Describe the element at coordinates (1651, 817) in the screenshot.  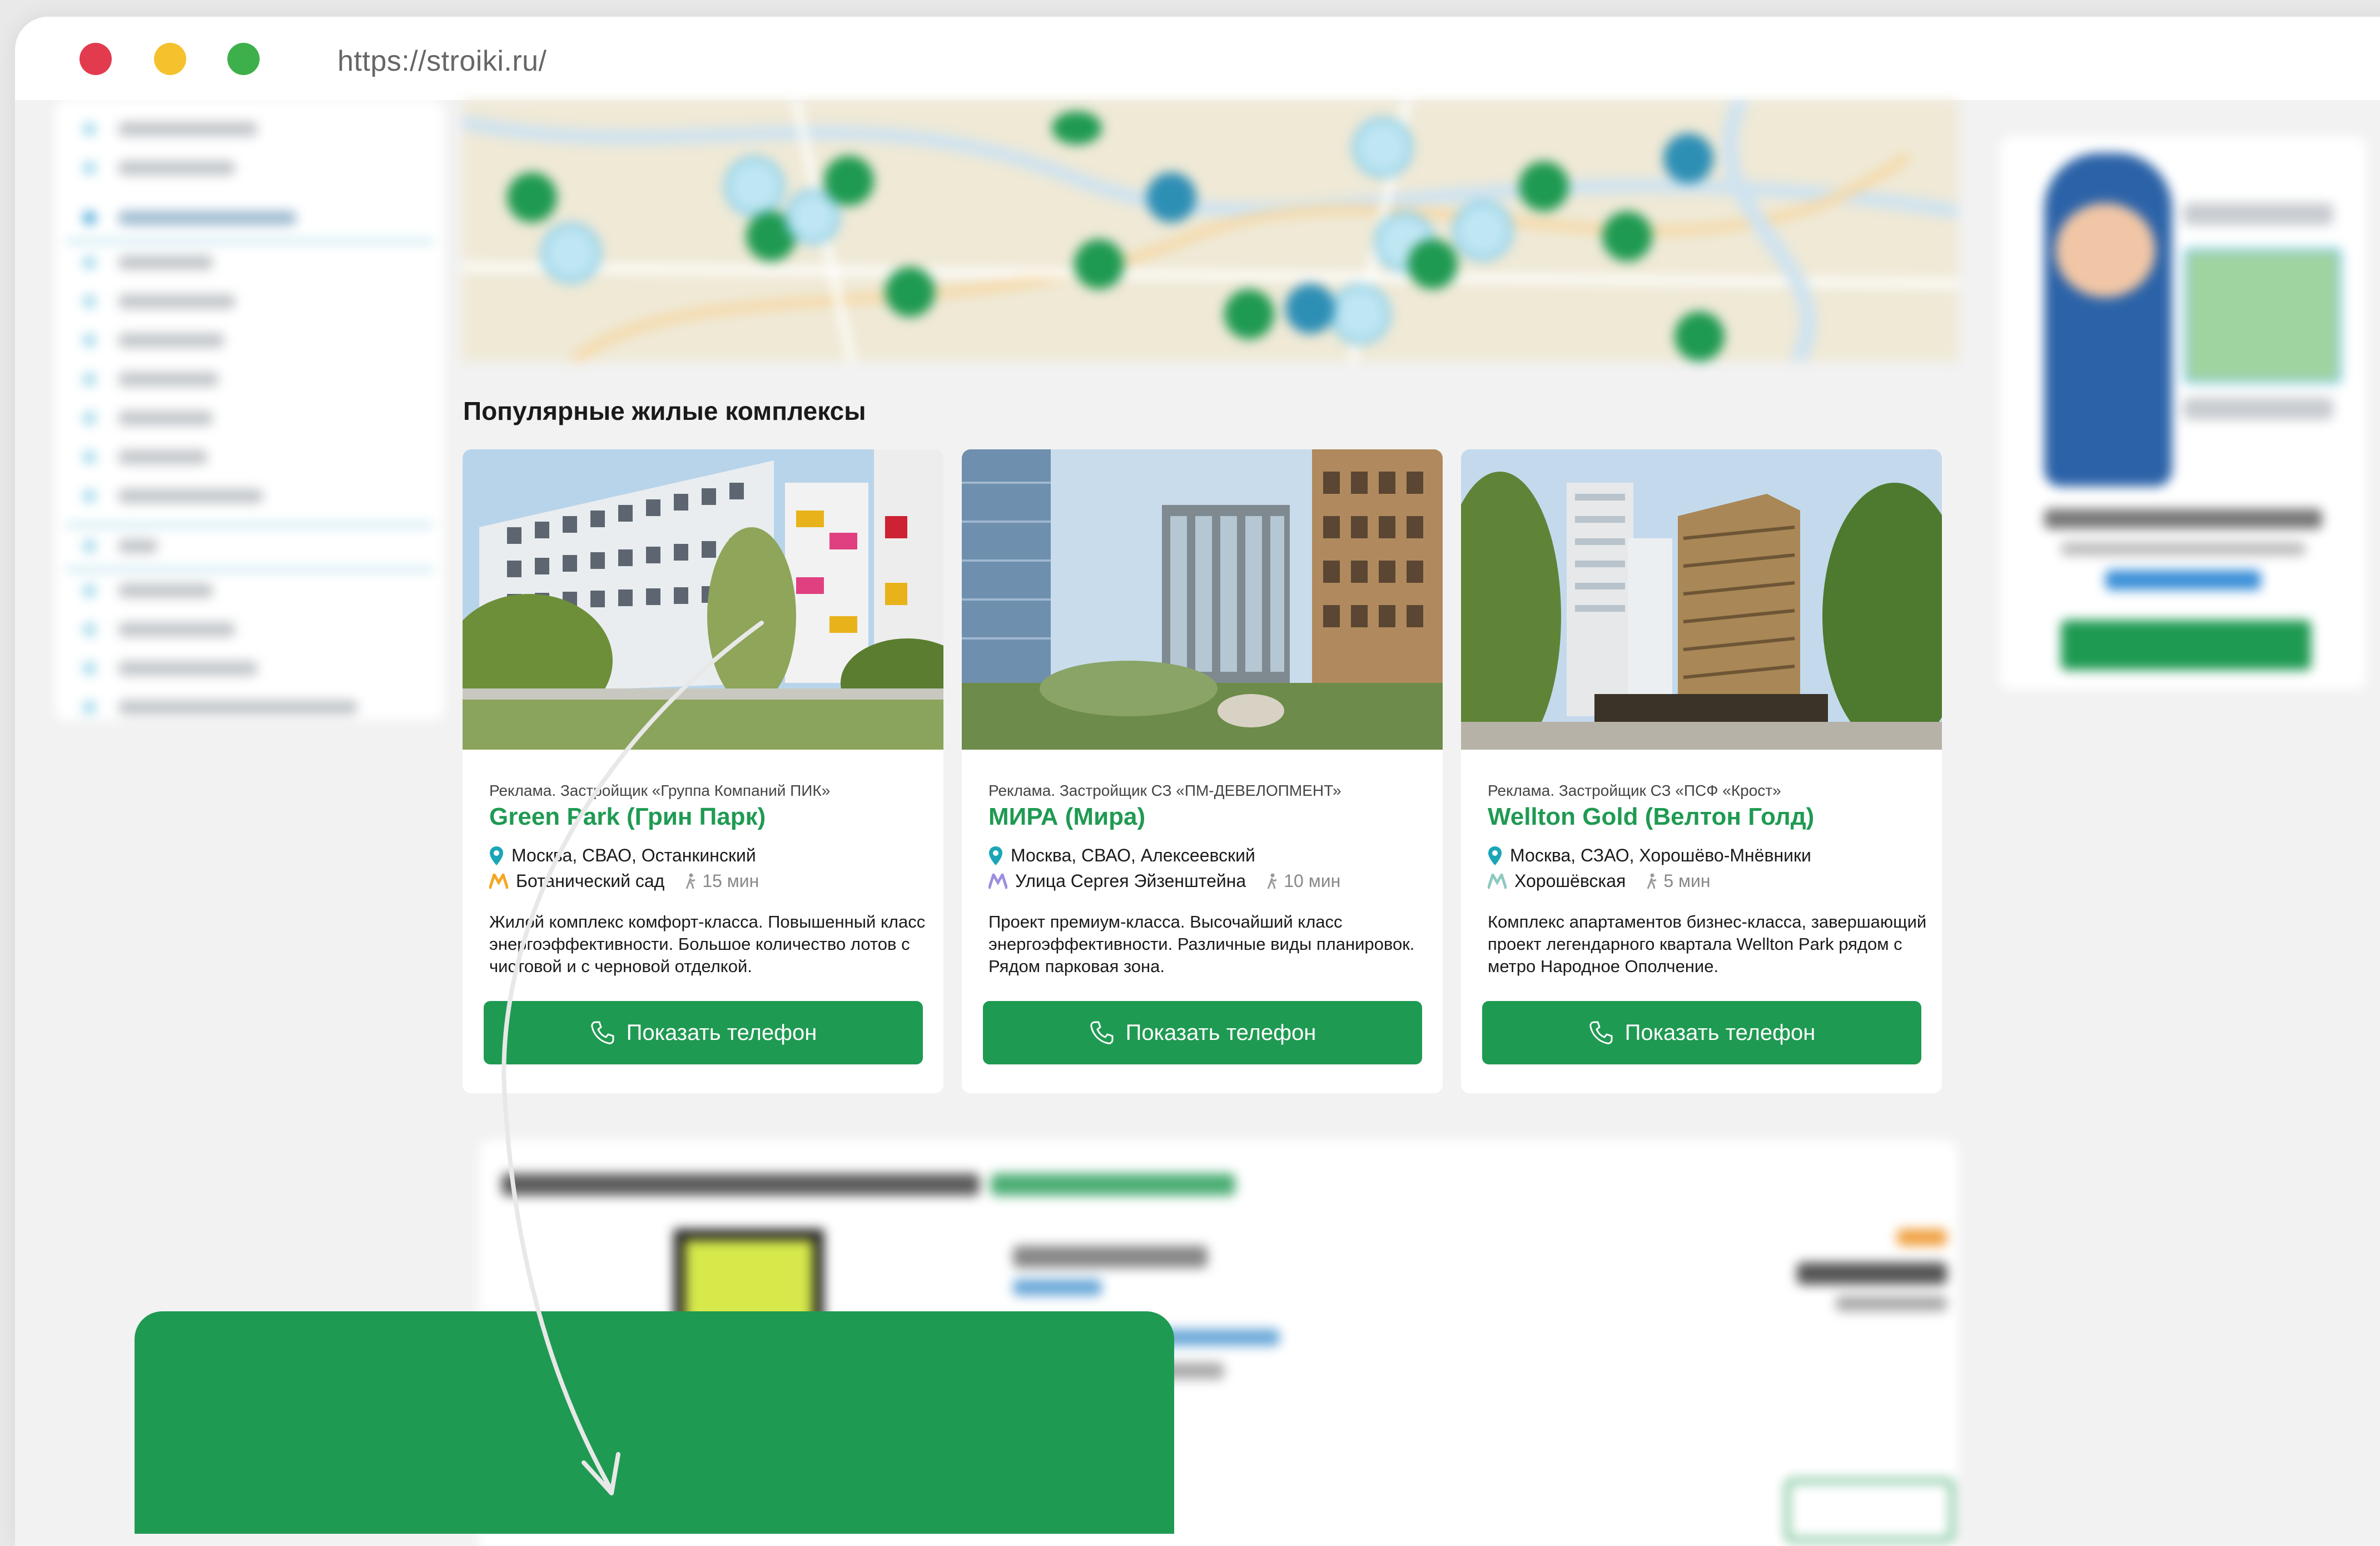
I see `complex-name-link: Wellton Gold (Велтон Голд)` at that location.